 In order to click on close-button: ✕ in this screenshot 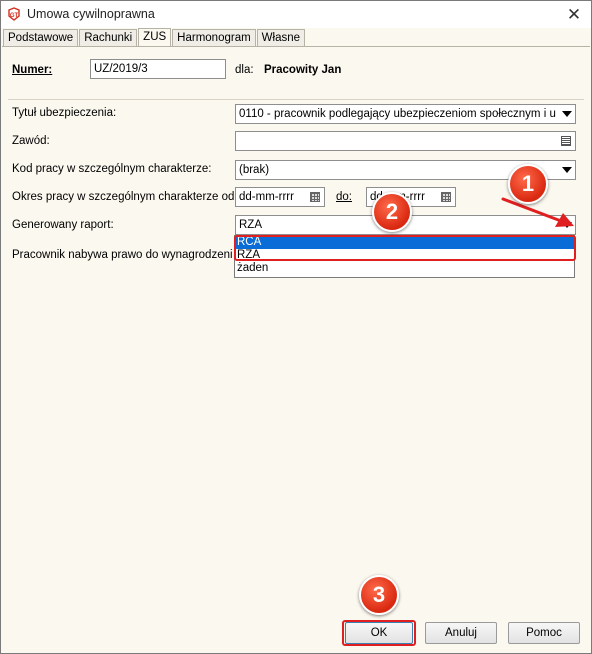, I will do `click(574, 14)`.